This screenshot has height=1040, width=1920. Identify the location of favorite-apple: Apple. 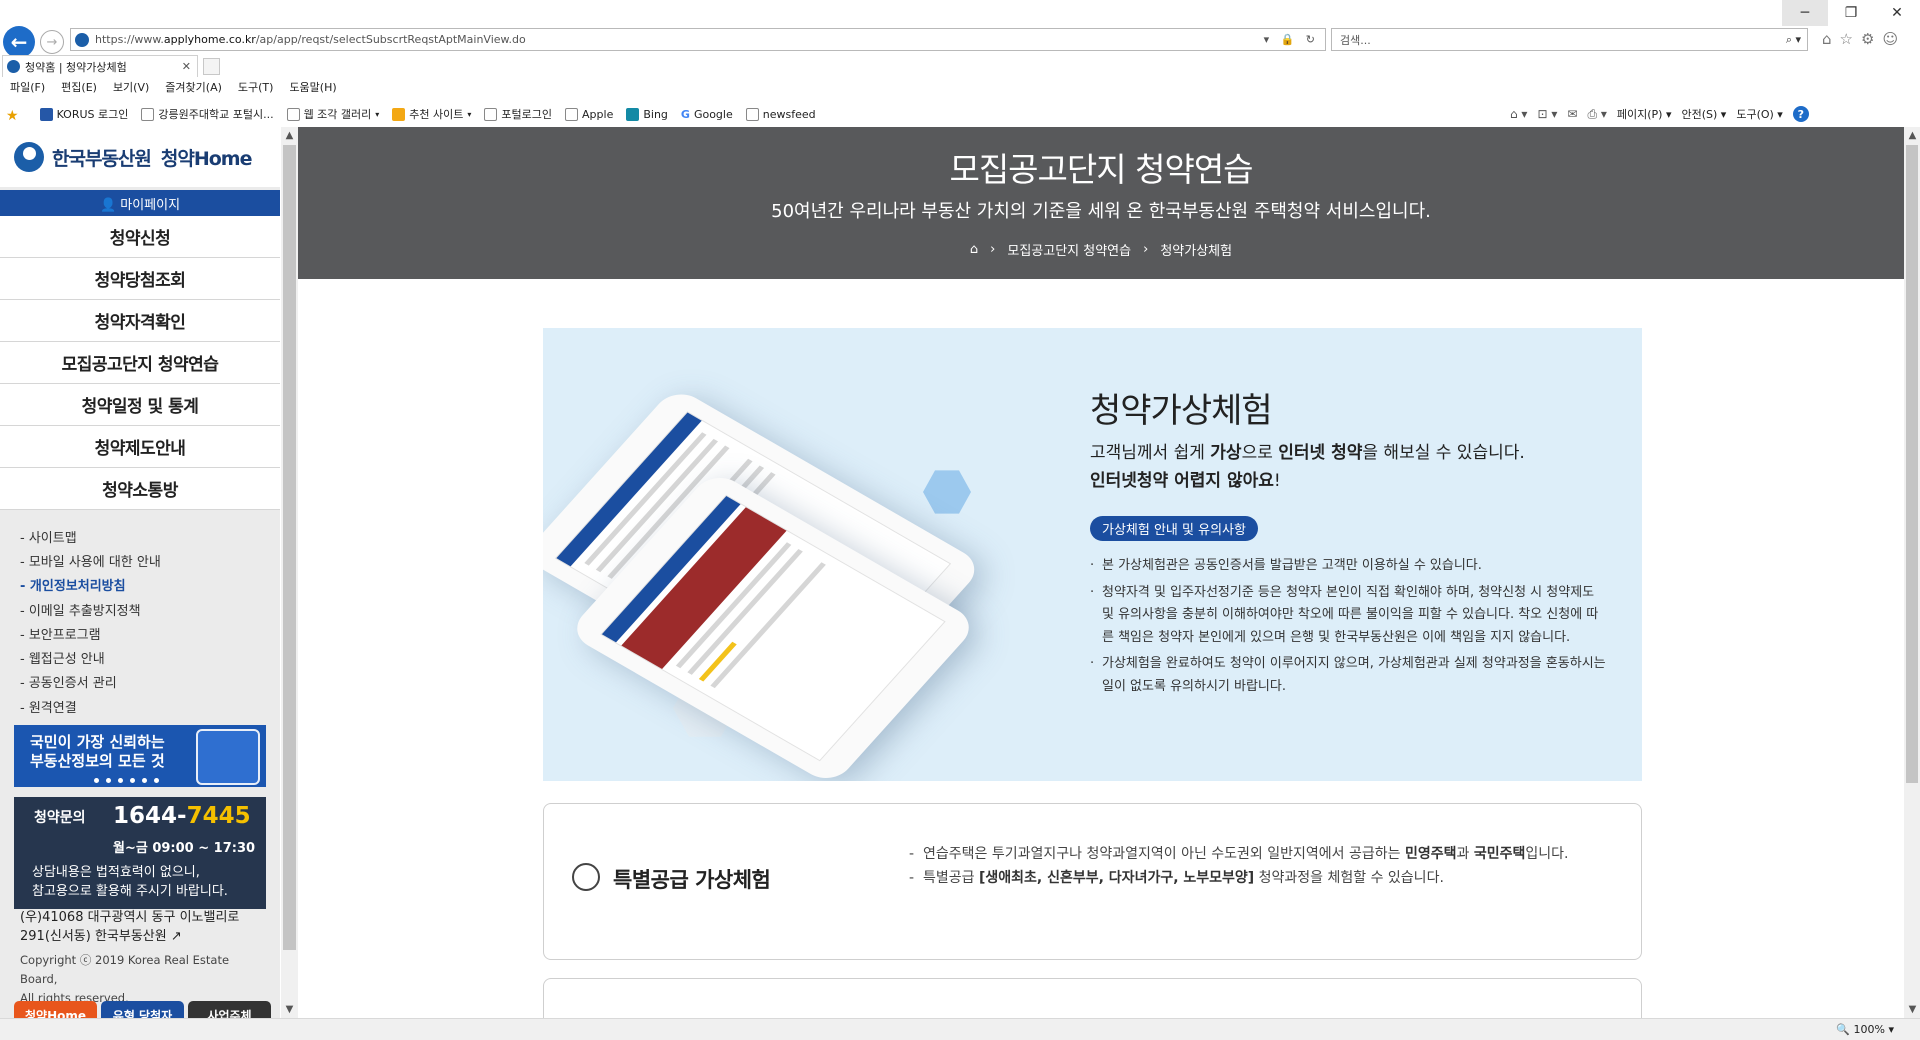
(589, 114).